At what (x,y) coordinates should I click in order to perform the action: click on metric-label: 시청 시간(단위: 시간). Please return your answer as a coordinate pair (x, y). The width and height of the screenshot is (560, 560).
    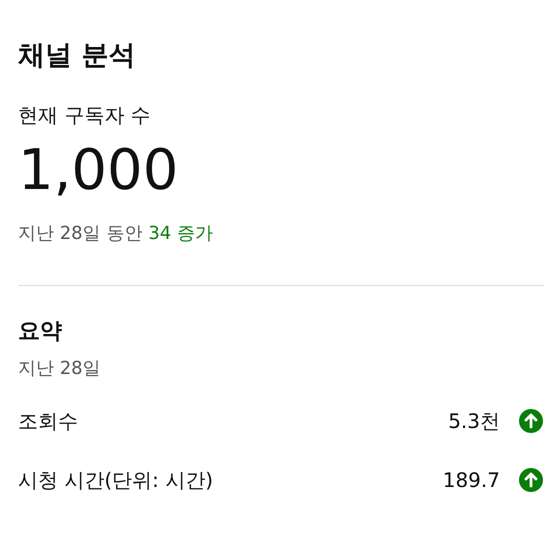
    Looking at the image, I should click on (116, 480).